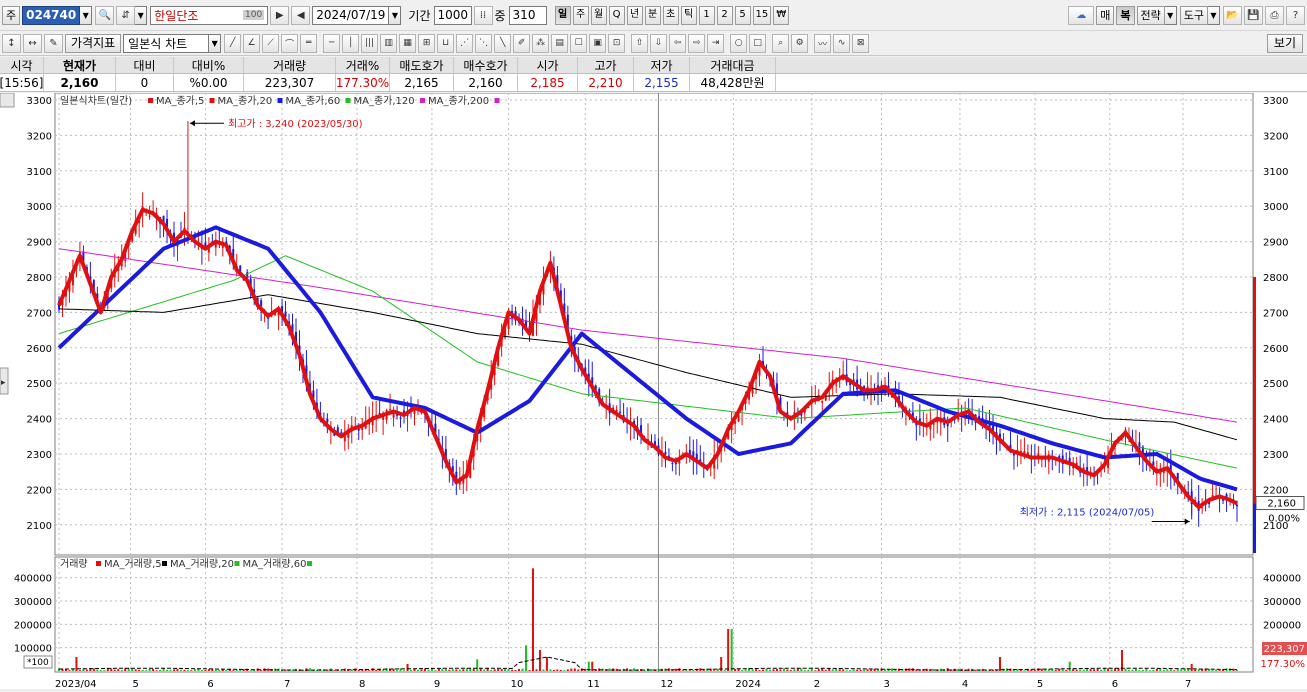  I want to click on down-line-icon: ╲, so click(503, 43).